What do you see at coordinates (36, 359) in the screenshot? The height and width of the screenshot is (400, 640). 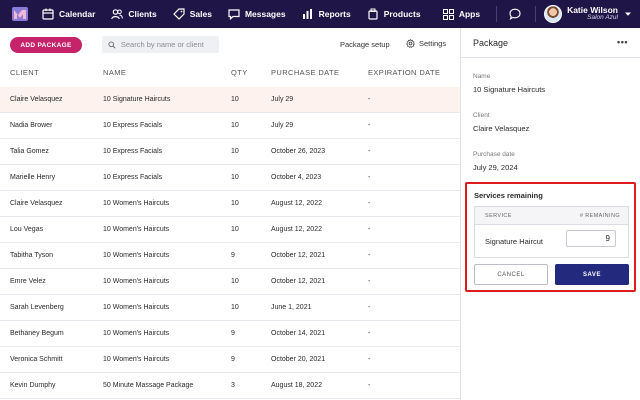 I see `cell-client: Veronica Schmitt` at bounding box center [36, 359].